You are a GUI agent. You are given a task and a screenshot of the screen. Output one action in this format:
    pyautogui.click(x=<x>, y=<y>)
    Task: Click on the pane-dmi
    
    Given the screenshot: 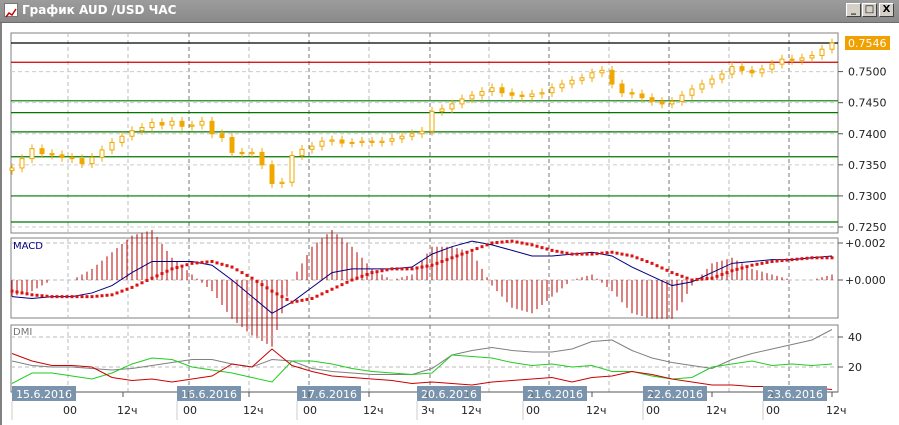 What is the action you would take?
    pyautogui.click(x=424, y=358)
    